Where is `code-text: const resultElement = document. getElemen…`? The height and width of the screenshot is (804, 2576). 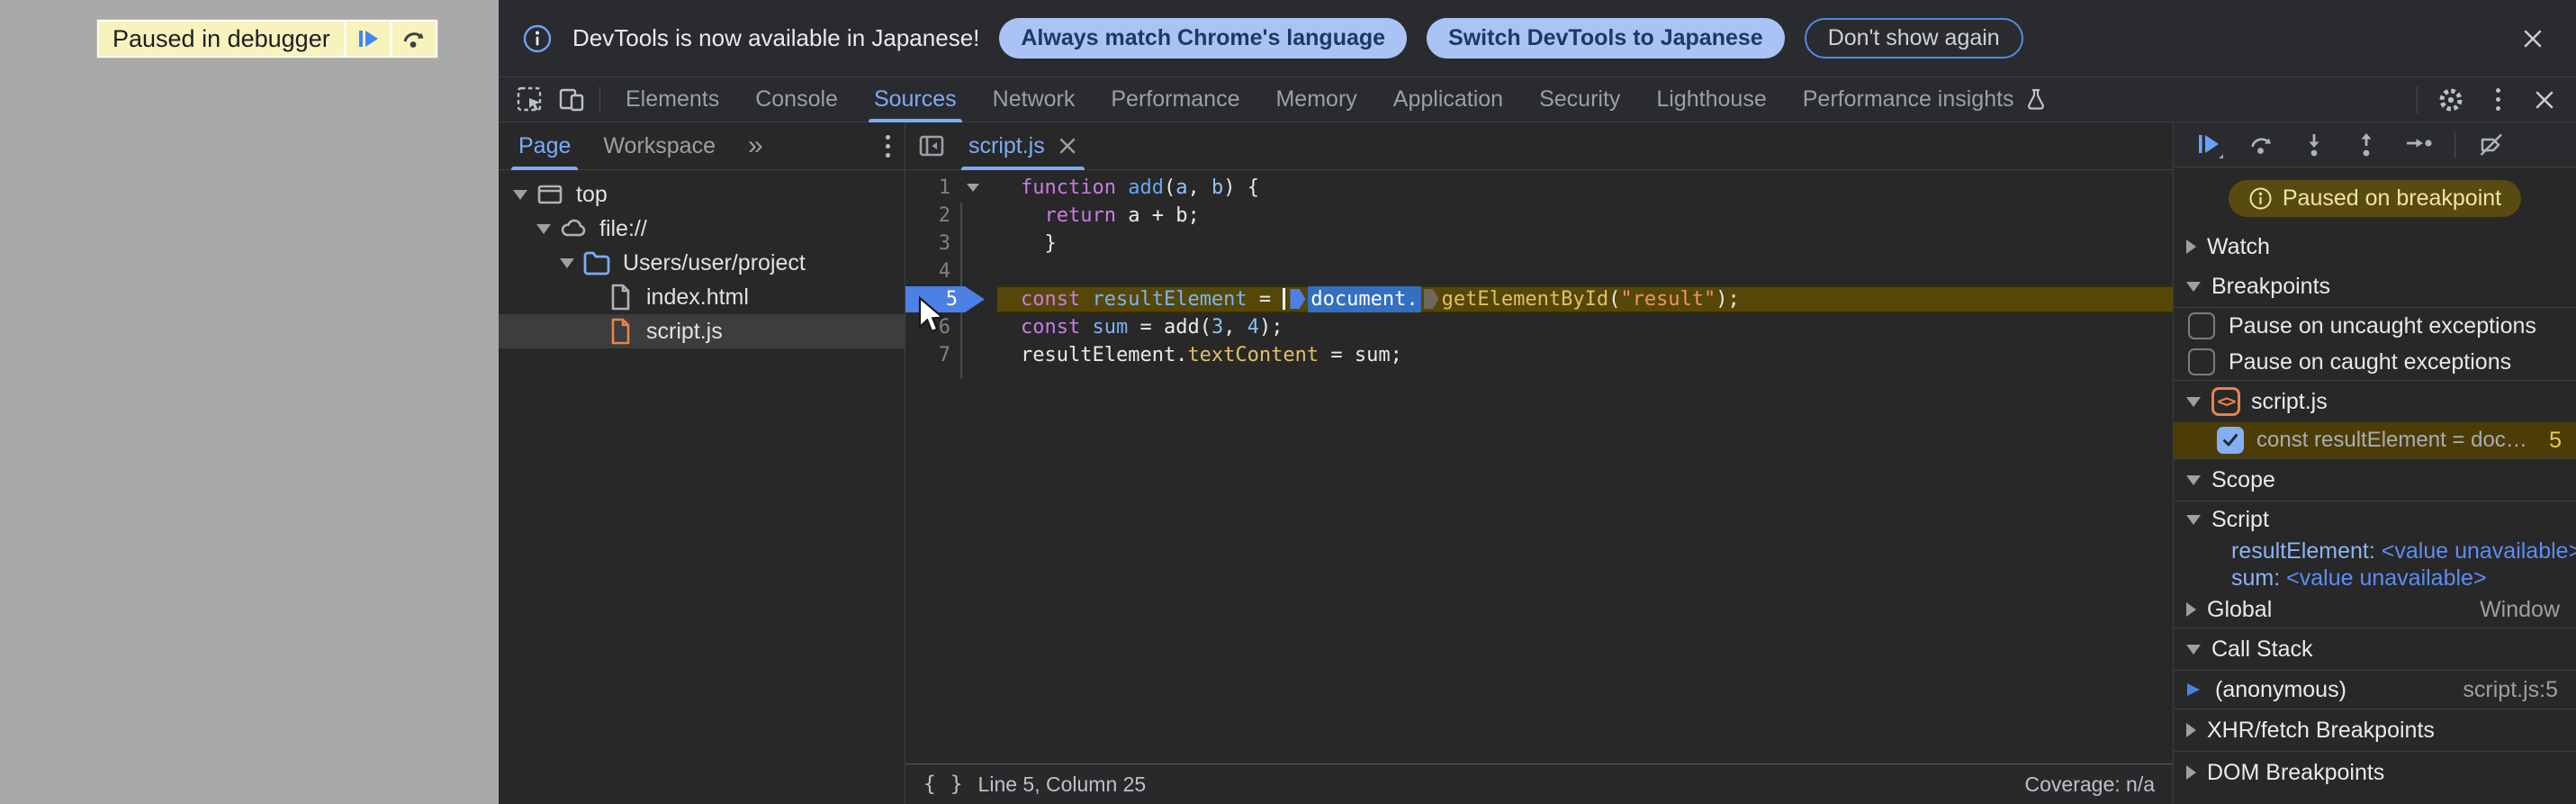
code-text: const resultElement = document. getElemen… is located at coordinates (1369, 299).